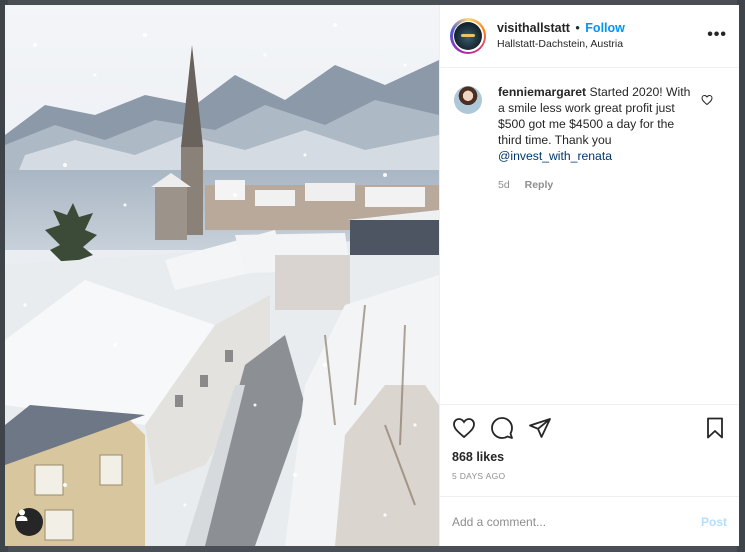  Describe the element at coordinates (504, 185) in the screenshot. I see `comment-age: 5d` at that location.